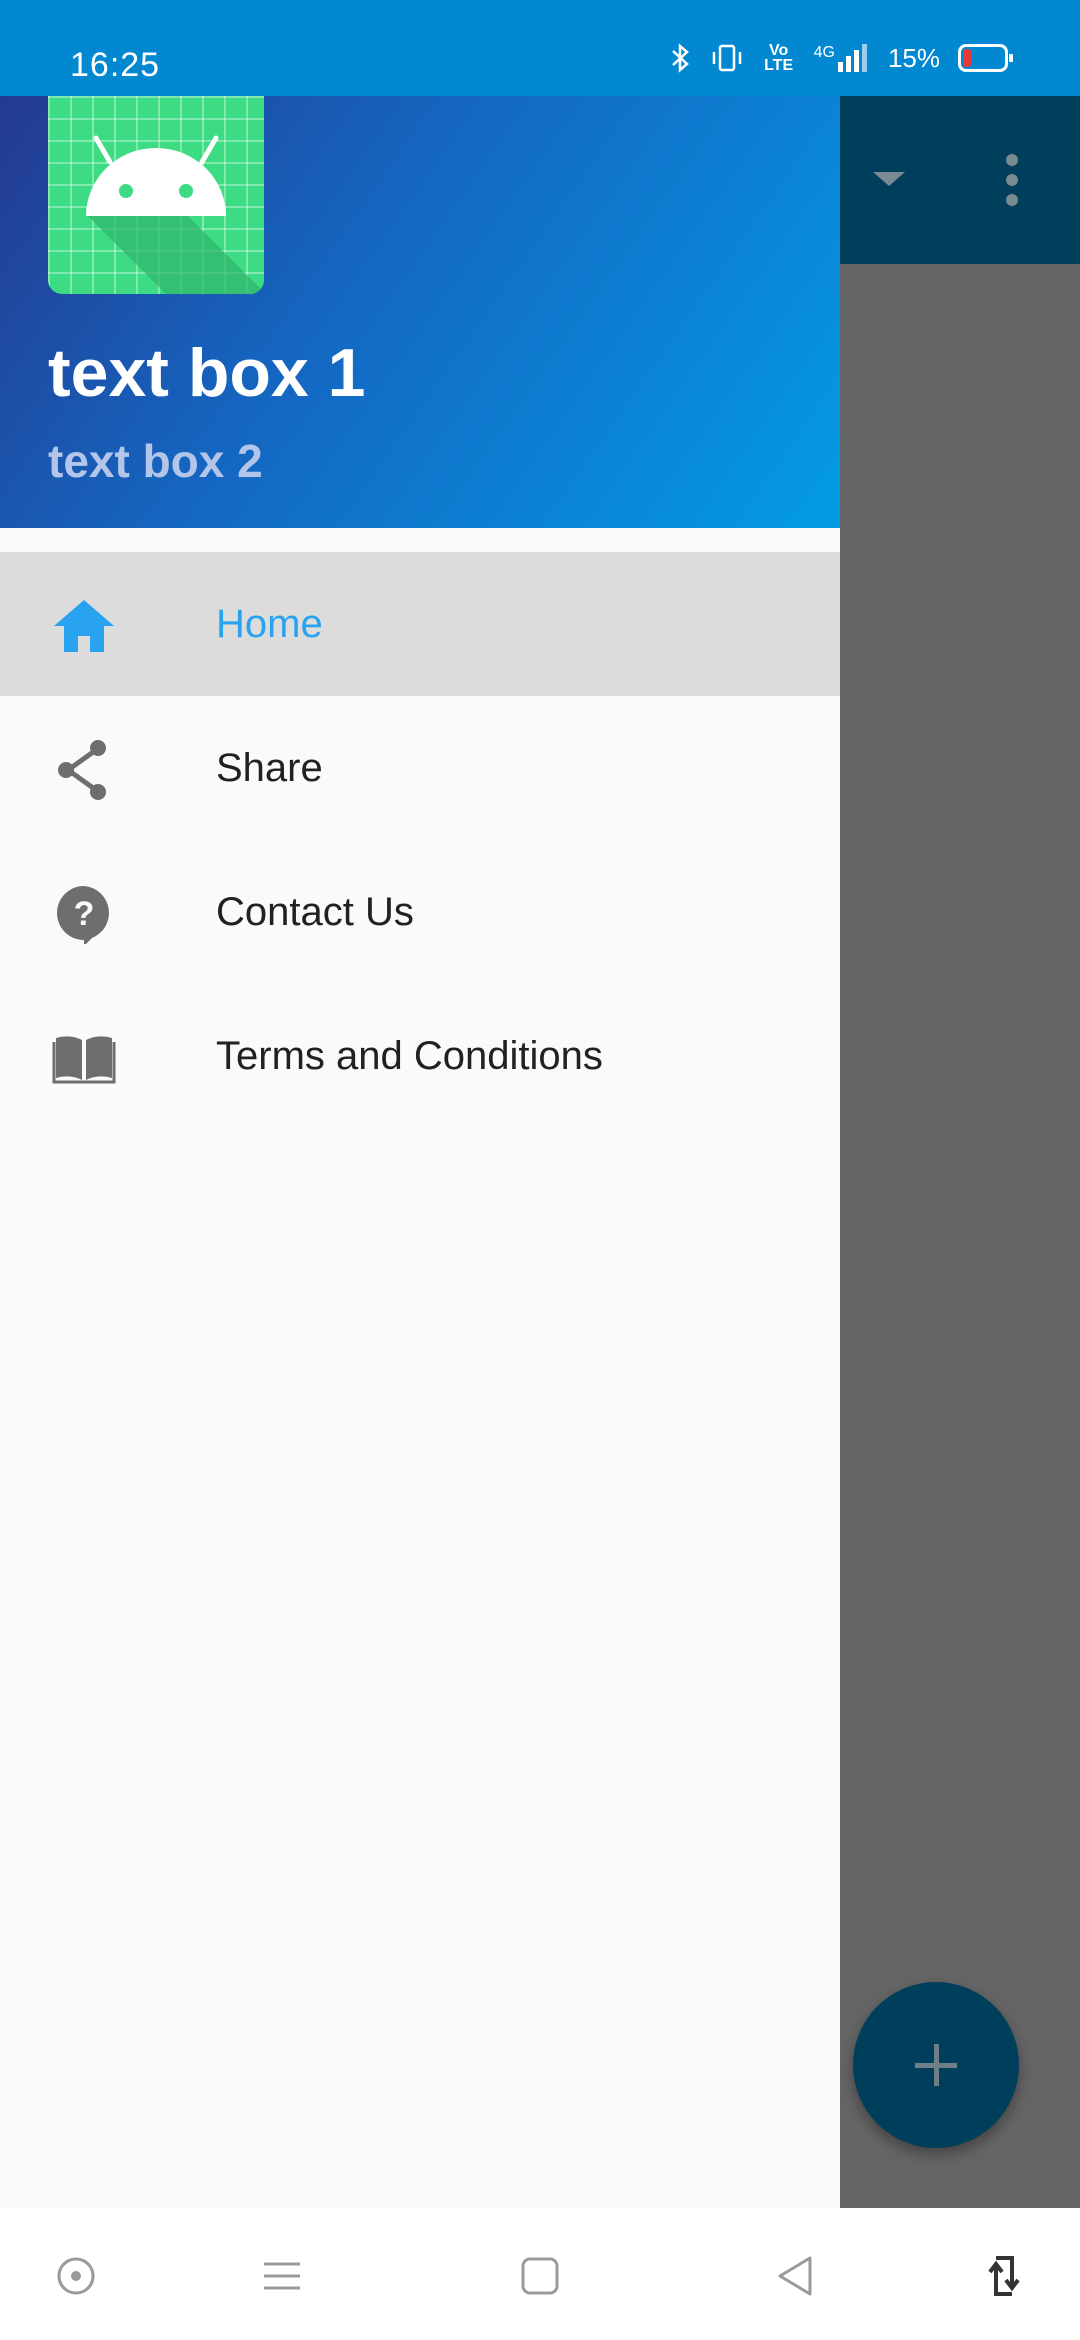 The height and width of the screenshot is (2340, 1080). I want to click on bluetooth-icon, so click(680, 58).